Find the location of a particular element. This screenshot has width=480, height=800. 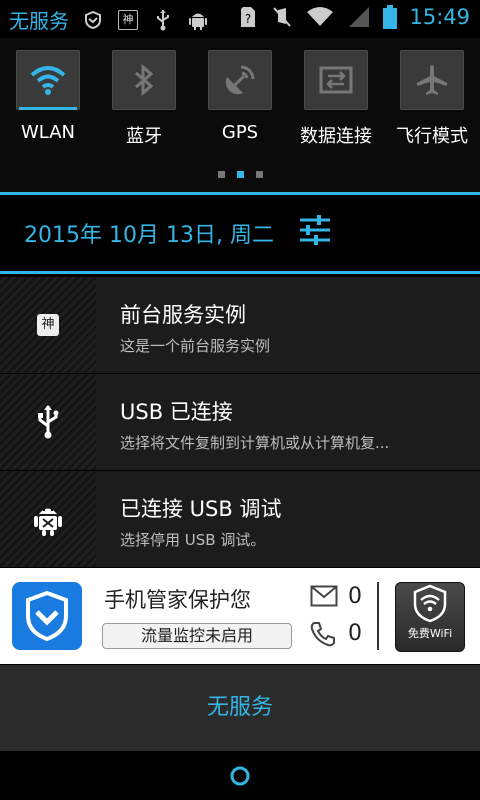

handle-circle-icon is located at coordinates (240, 776).